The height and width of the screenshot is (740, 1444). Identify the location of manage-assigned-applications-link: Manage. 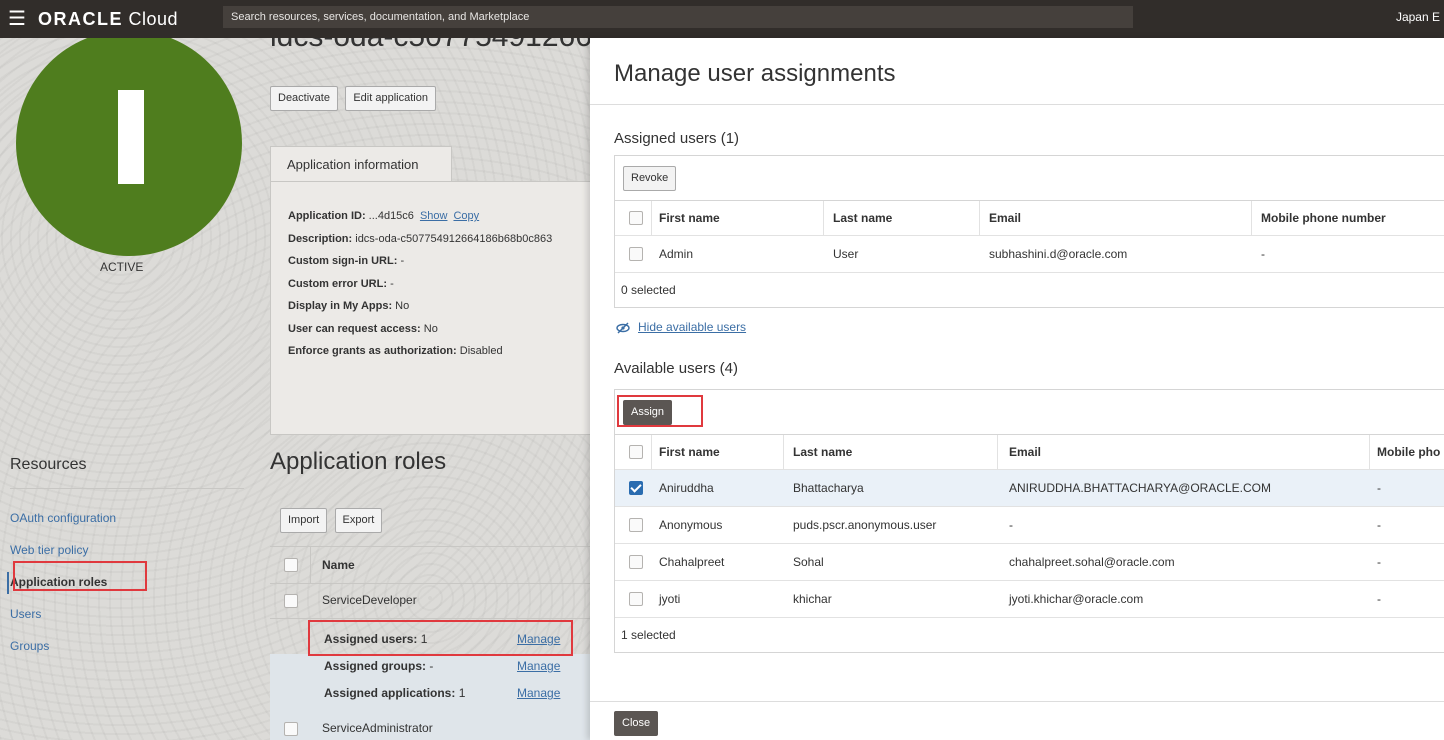
(538, 693).